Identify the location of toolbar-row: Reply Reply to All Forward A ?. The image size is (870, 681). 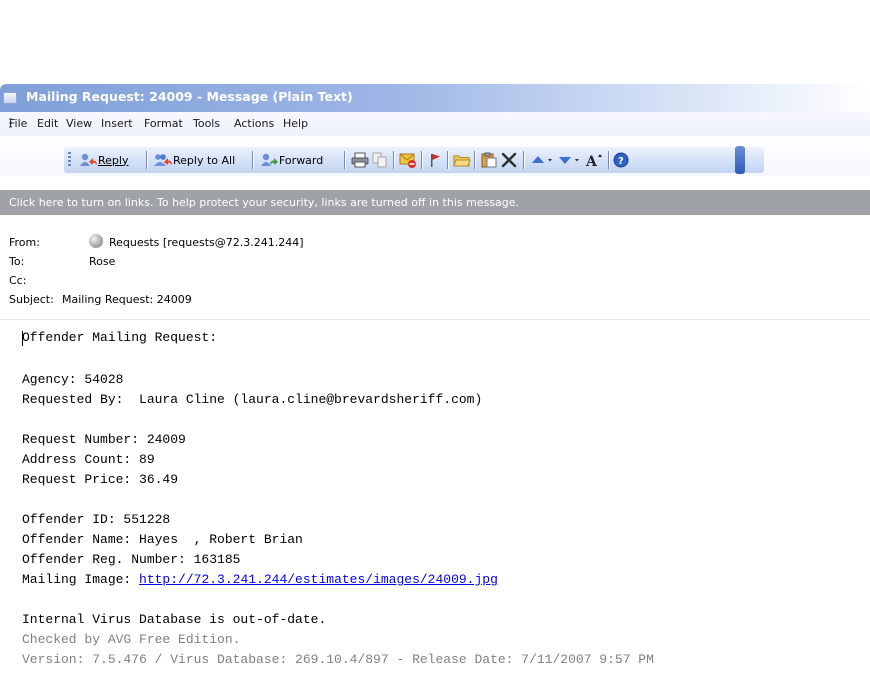
(435, 156).